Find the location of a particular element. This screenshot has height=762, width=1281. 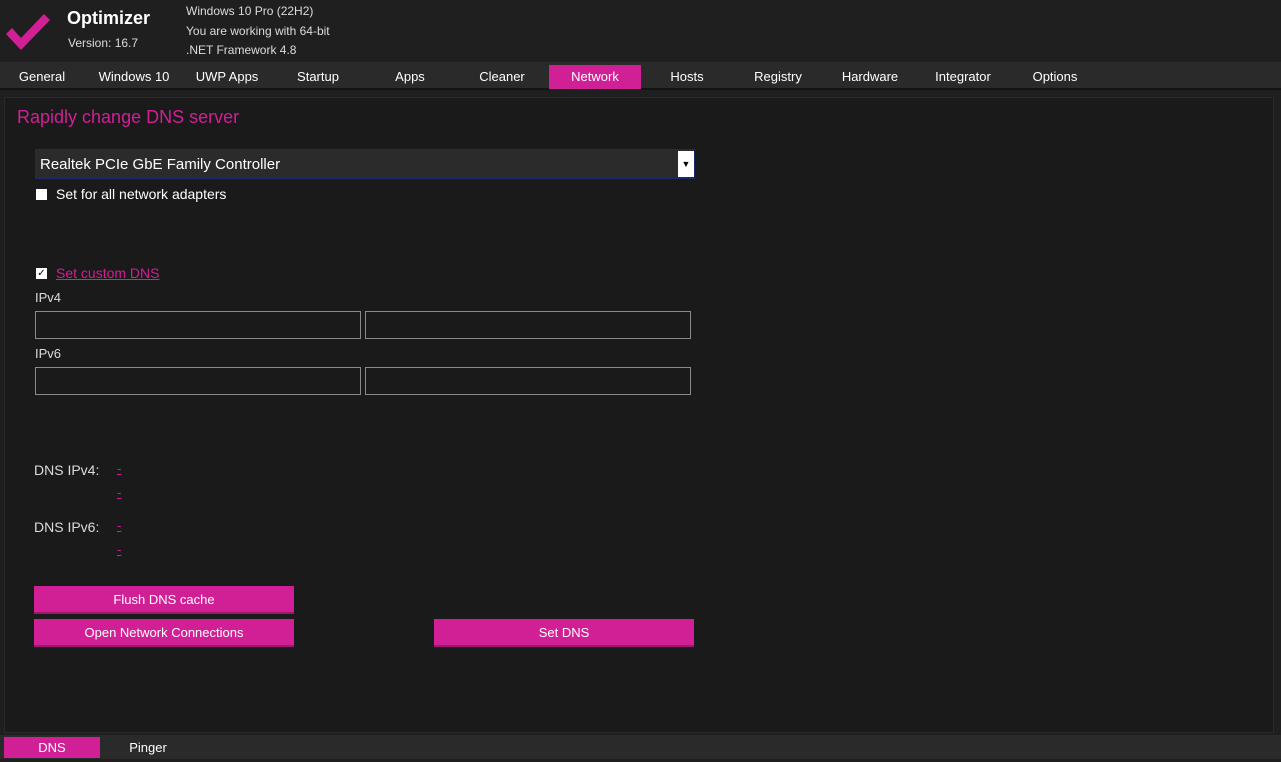

tab-registry: Registry is located at coordinates (778, 77).